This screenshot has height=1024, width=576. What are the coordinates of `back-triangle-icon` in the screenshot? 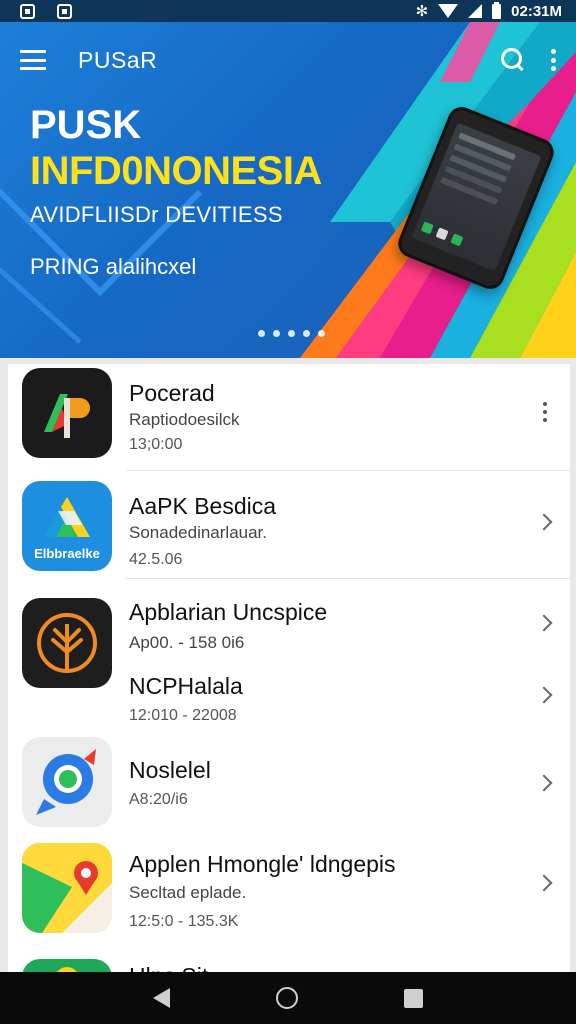 It's located at (161, 998).